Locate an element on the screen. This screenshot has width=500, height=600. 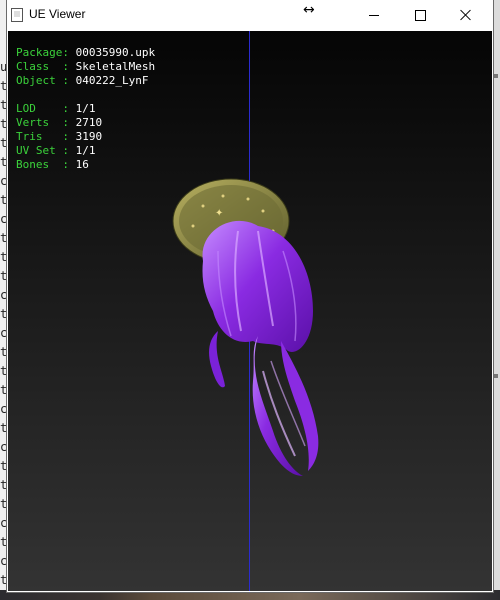
object-row: Object : 040222_LynF is located at coordinates (82, 80).